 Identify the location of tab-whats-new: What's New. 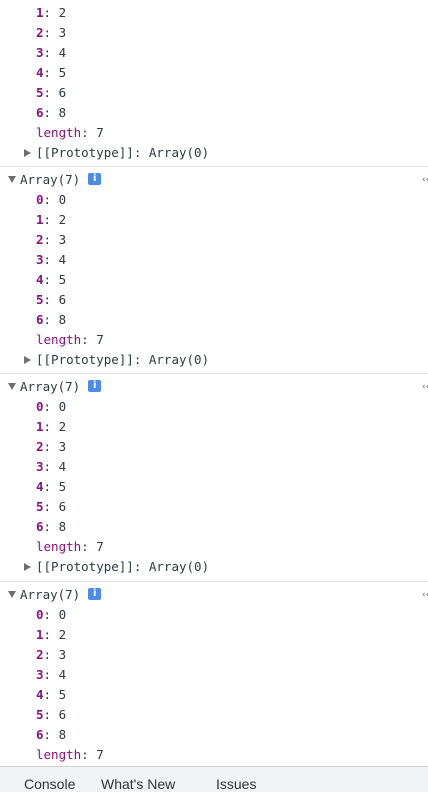
(138, 784).